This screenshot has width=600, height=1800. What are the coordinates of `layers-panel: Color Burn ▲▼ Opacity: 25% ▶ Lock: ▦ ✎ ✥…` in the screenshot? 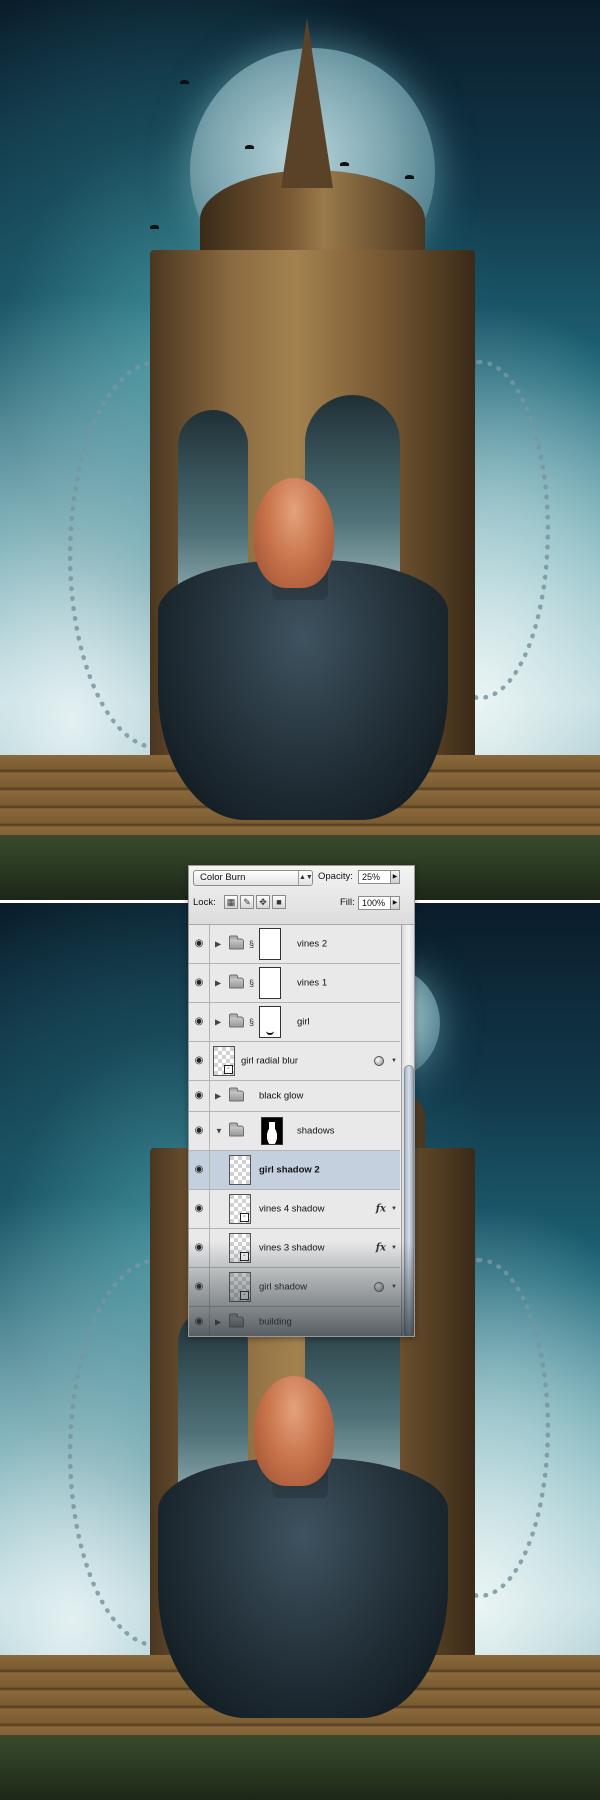 It's located at (301, 1101).